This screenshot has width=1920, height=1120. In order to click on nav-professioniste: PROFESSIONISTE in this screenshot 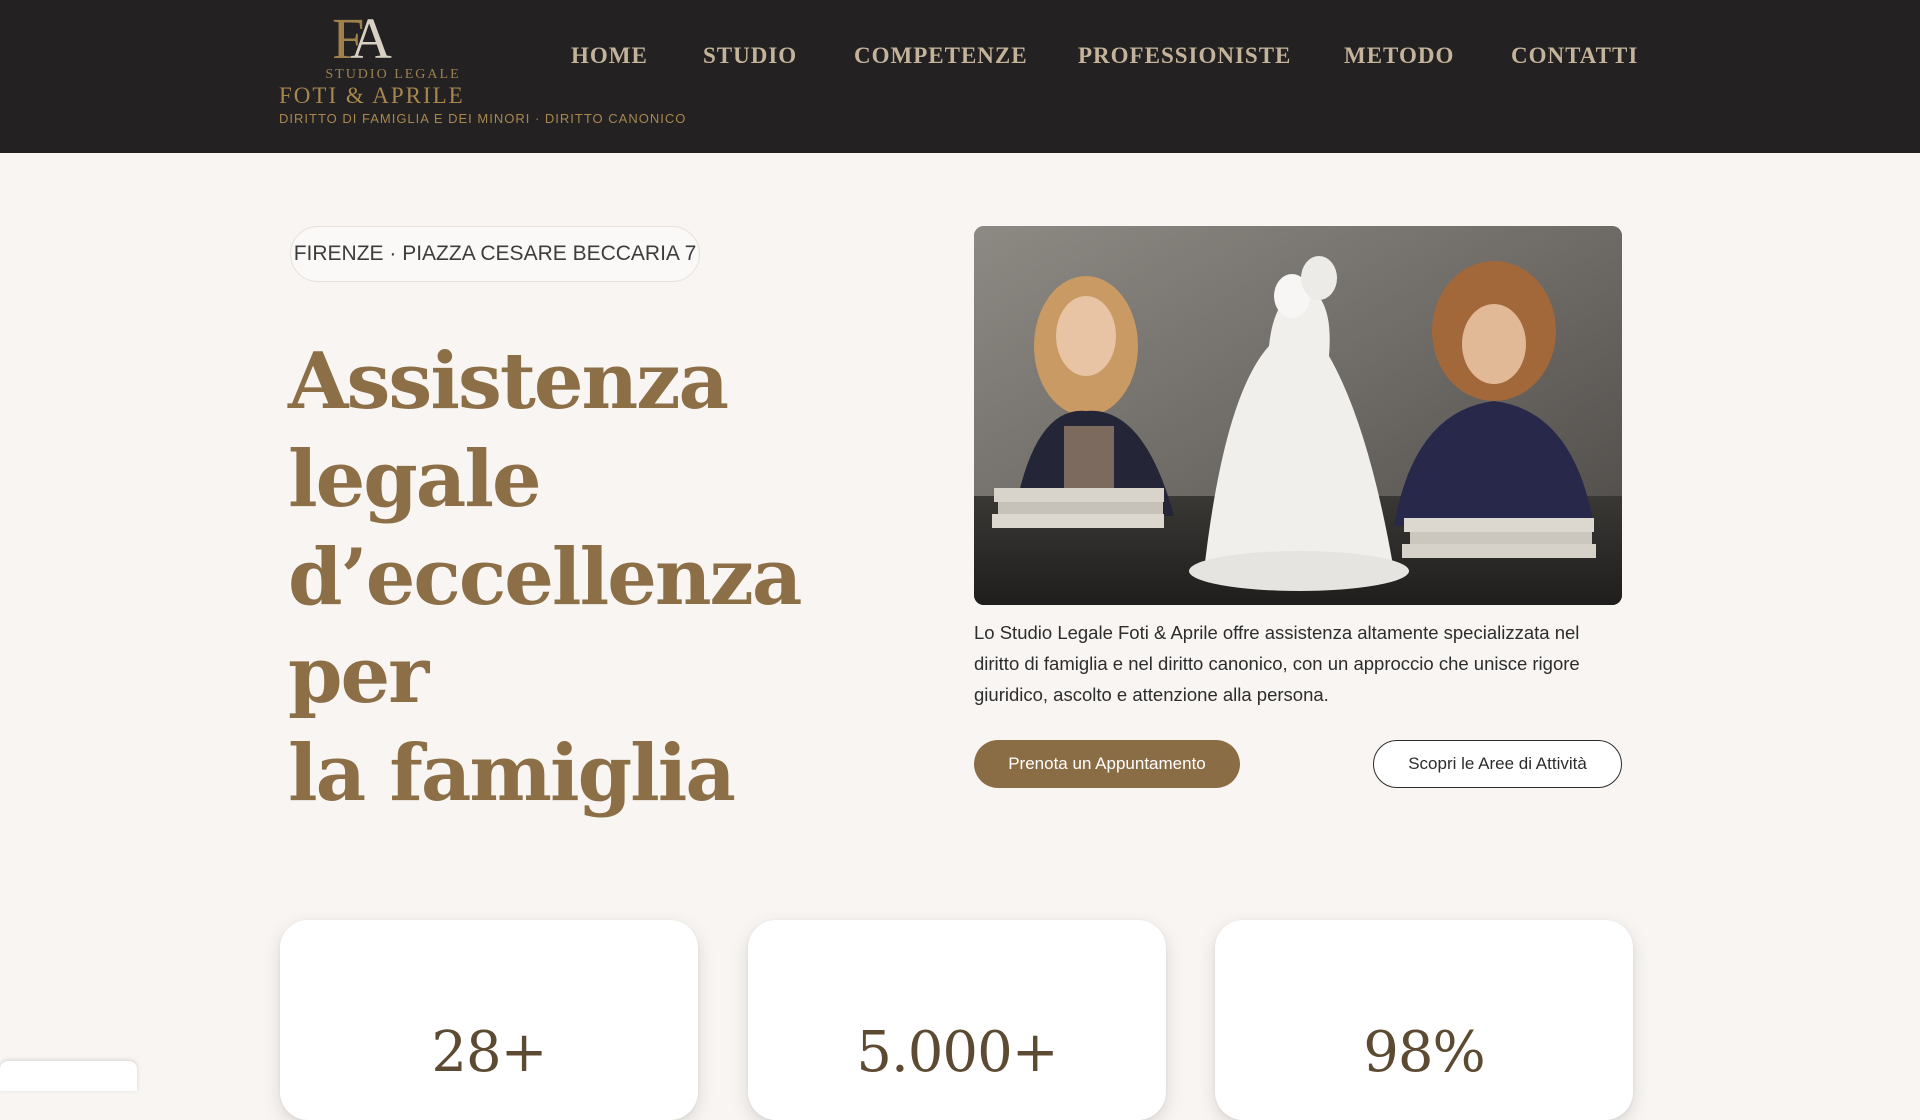, I will do `click(1184, 56)`.